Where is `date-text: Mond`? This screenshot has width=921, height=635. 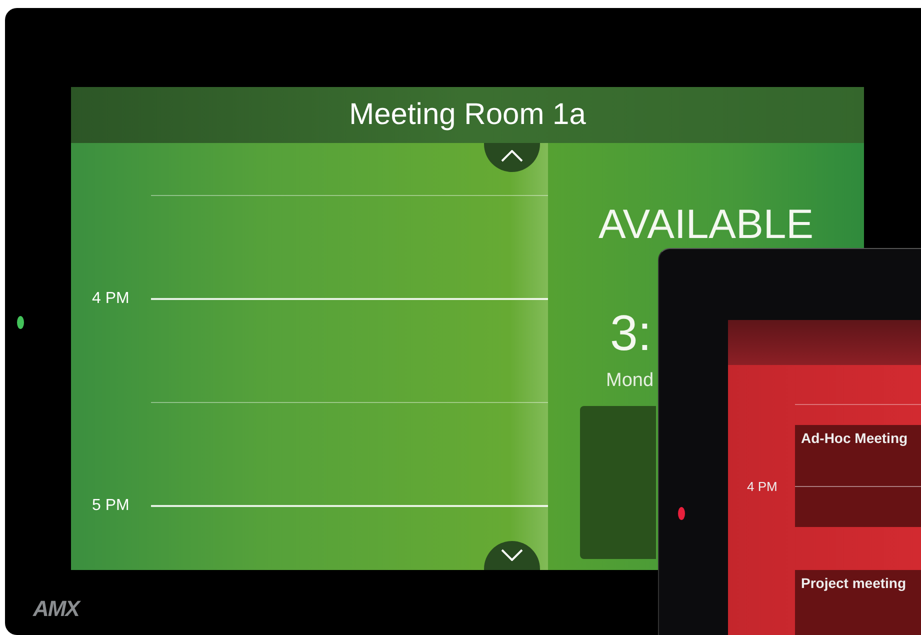
date-text: Mond is located at coordinates (630, 381).